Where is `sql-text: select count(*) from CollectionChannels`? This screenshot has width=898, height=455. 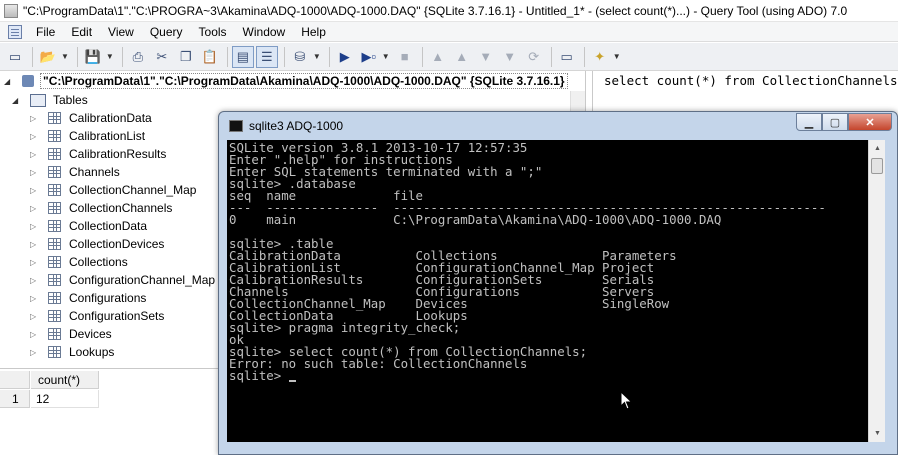 sql-text: select count(*) from CollectionChannels is located at coordinates (751, 80).